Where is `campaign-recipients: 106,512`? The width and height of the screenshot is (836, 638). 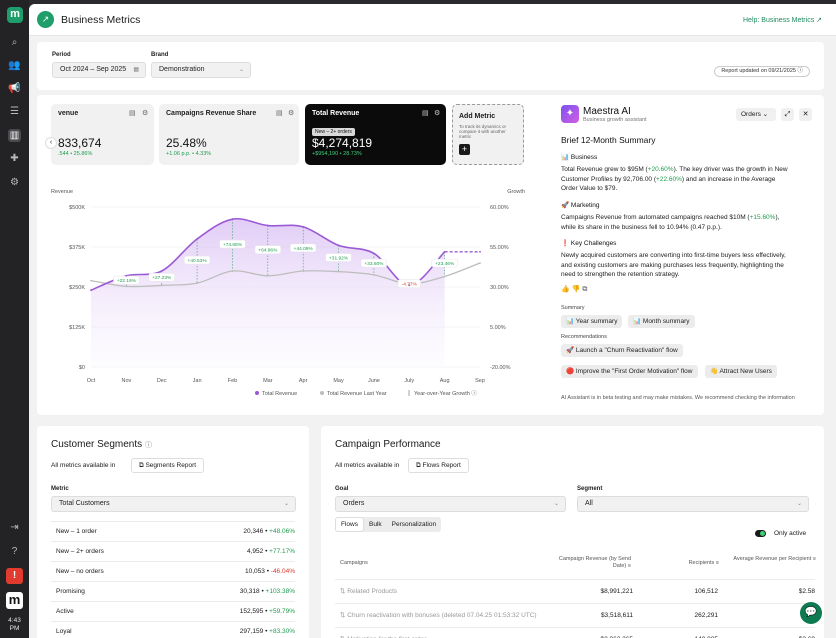 campaign-recipients: 106,512 is located at coordinates (706, 591).